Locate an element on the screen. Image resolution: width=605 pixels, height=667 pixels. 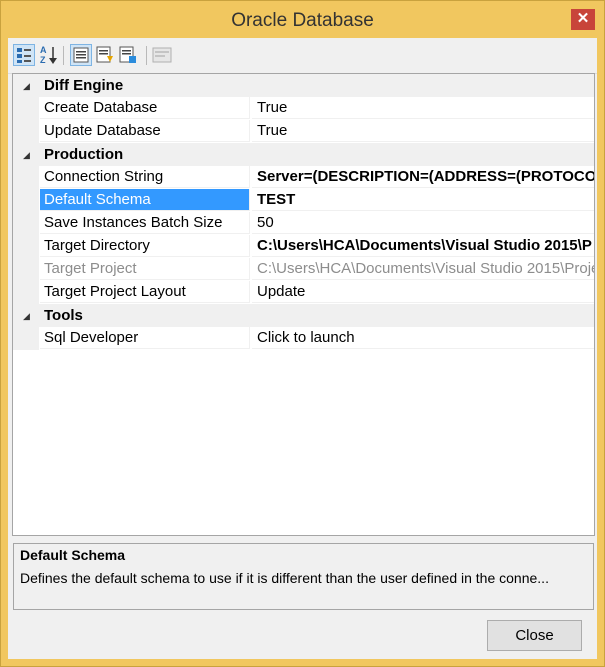
property-row: Default Schema TEST is located at coordinates (303, 200).